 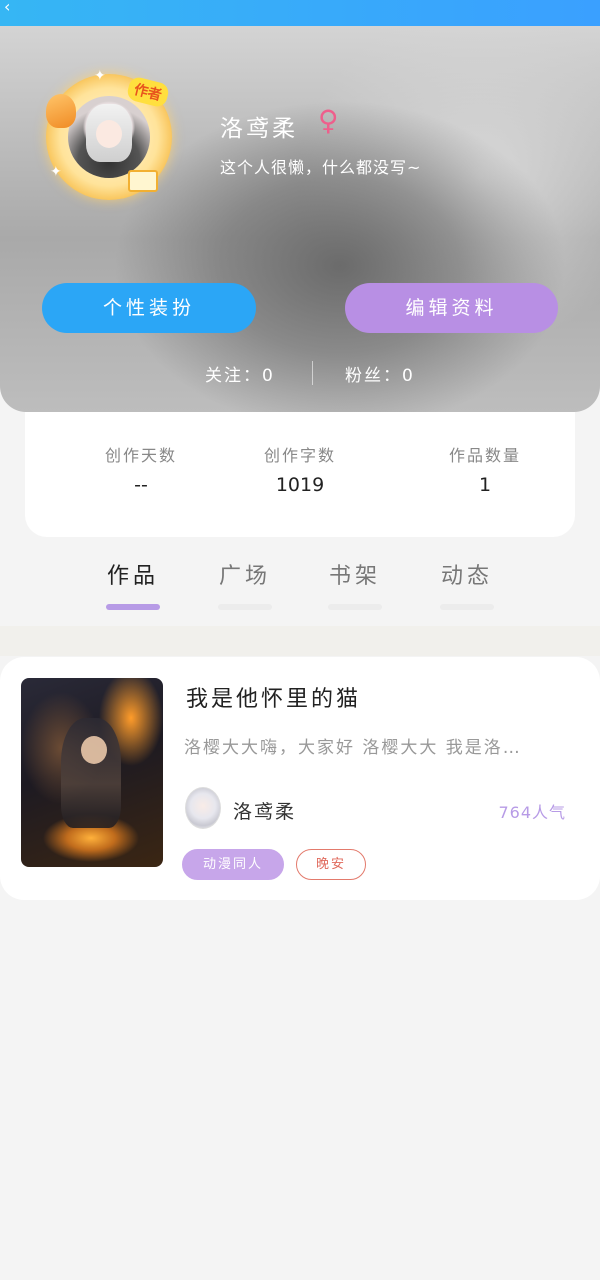 I want to click on stat-work-count: 作品数量 1, so click(x=485, y=469).